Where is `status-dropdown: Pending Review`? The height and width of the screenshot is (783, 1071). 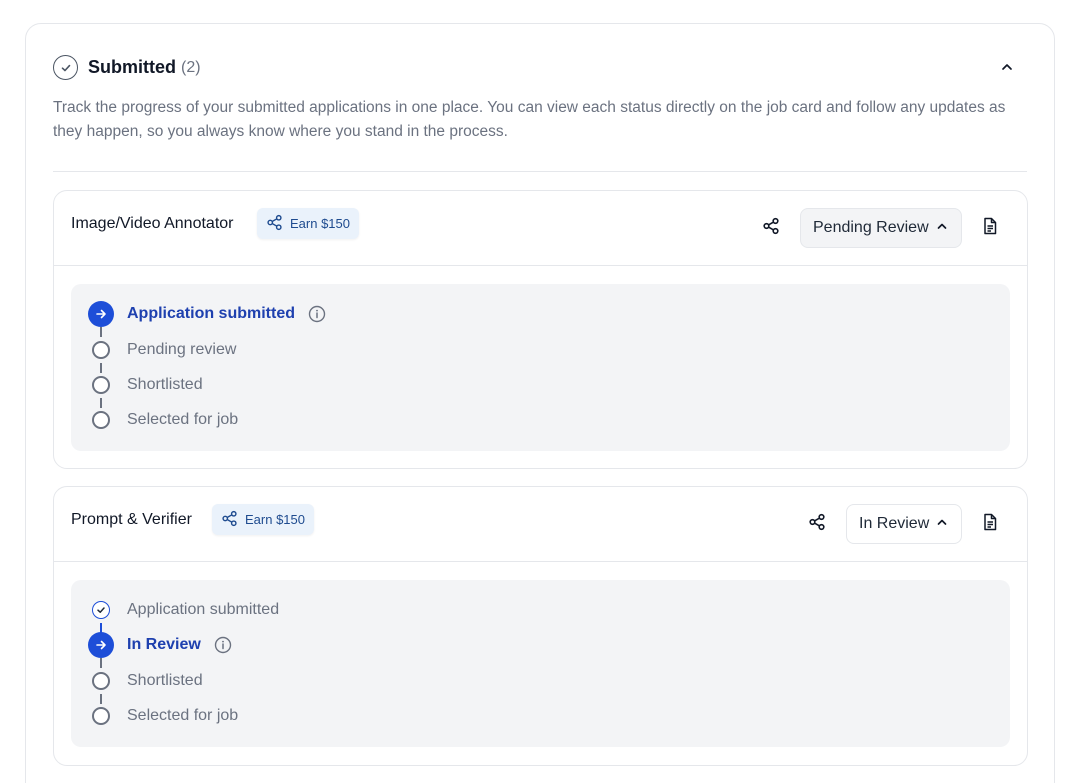
status-dropdown: Pending Review is located at coordinates (881, 228).